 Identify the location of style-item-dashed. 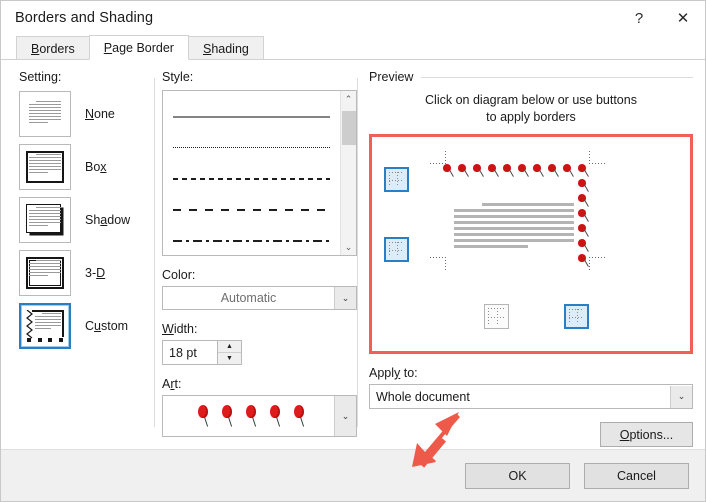
(251, 178).